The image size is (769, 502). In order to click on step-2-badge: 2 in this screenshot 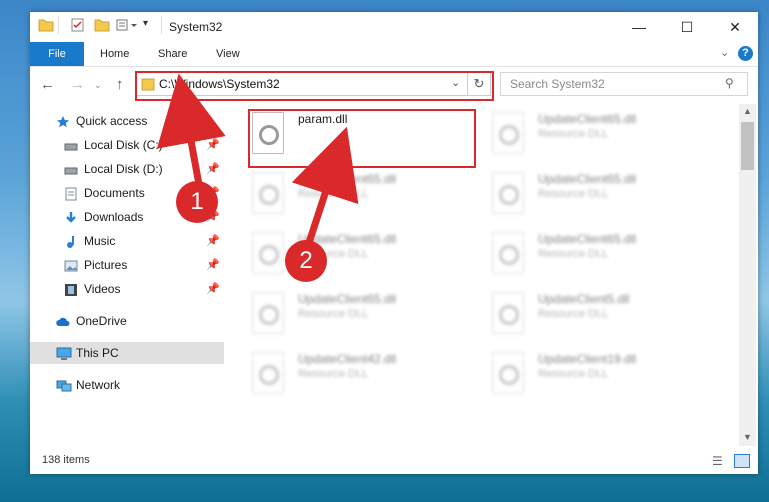, I will do `click(306, 261)`.